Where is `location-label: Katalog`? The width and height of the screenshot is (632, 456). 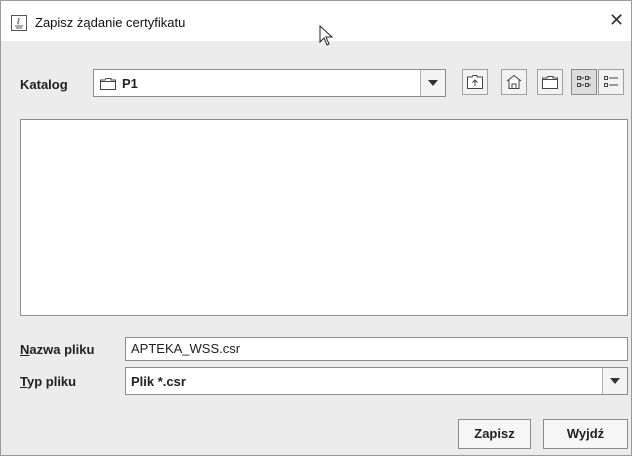
location-label: Katalog is located at coordinates (44, 84).